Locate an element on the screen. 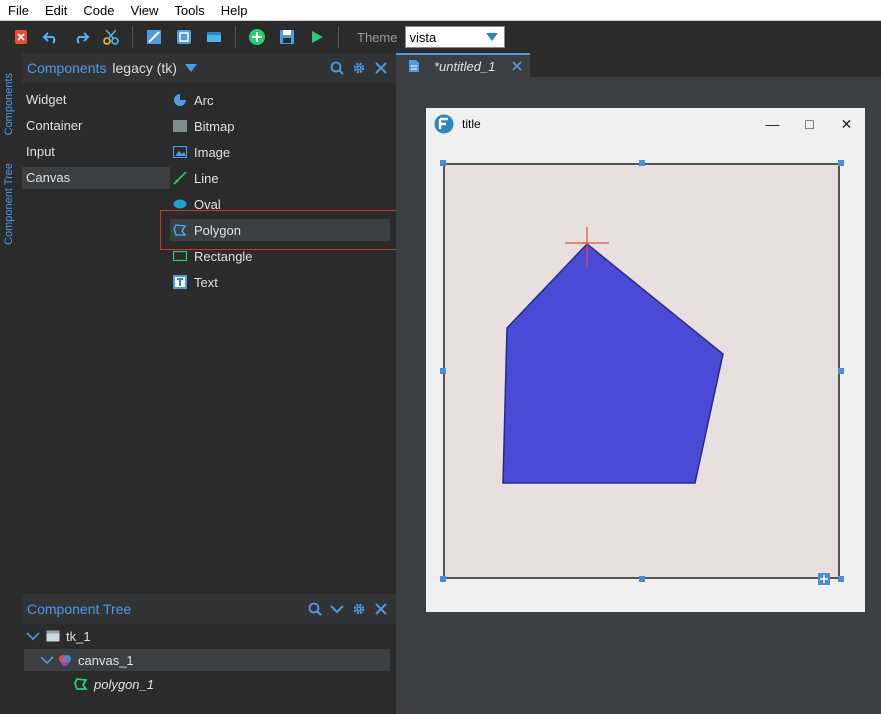  add-icon is located at coordinates (257, 37).